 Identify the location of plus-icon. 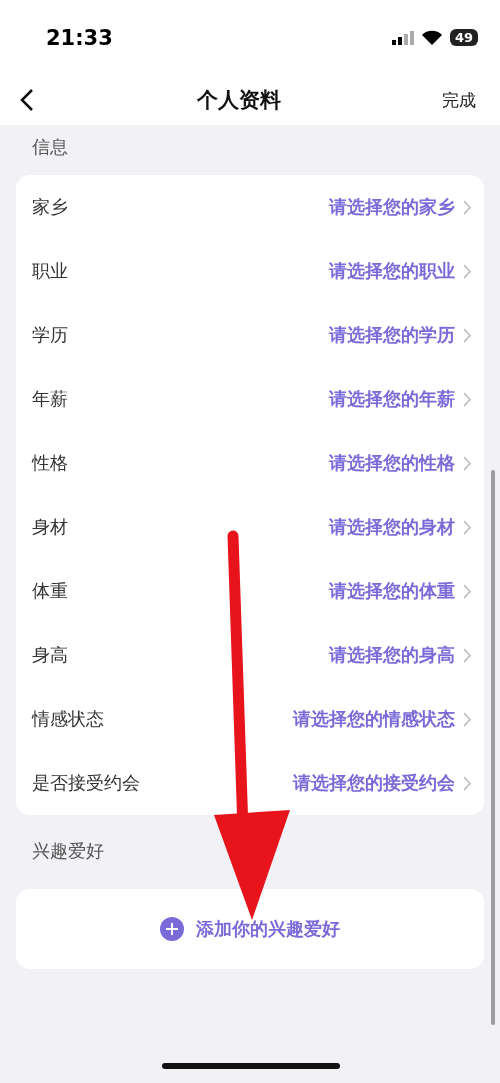
(172, 929).